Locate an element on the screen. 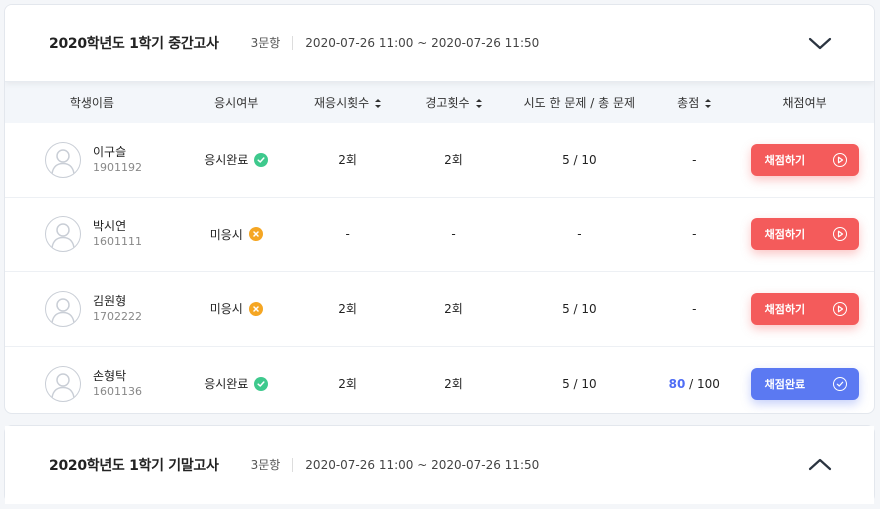 This screenshot has height=509, width=880. student-info: 손형탁 1601136 is located at coordinates (117, 384).